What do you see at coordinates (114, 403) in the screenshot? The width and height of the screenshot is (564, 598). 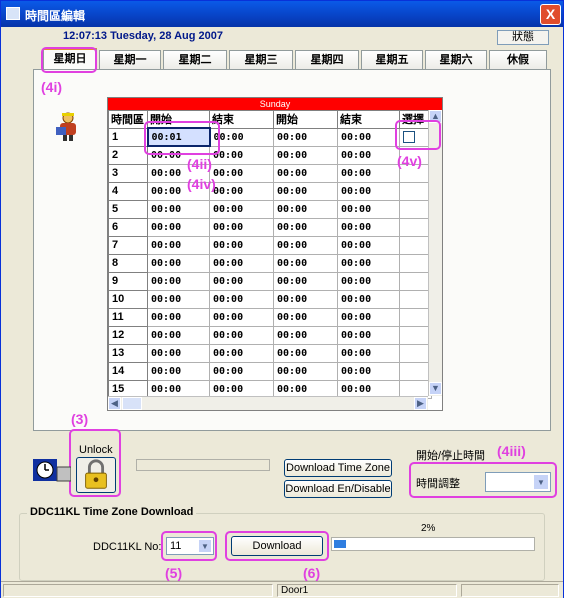 I see `scroll-left-icon: ◀` at bounding box center [114, 403].